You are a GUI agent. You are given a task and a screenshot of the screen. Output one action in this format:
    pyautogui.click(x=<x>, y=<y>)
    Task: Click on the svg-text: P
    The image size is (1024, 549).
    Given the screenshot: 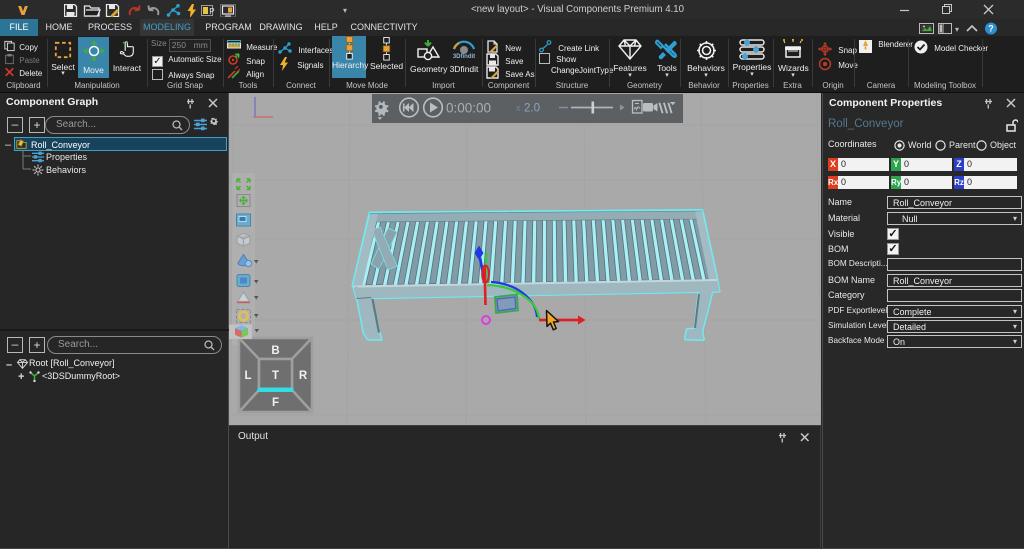 What is the action you would take?
    pyautogui.click(x=211, y=11)
    